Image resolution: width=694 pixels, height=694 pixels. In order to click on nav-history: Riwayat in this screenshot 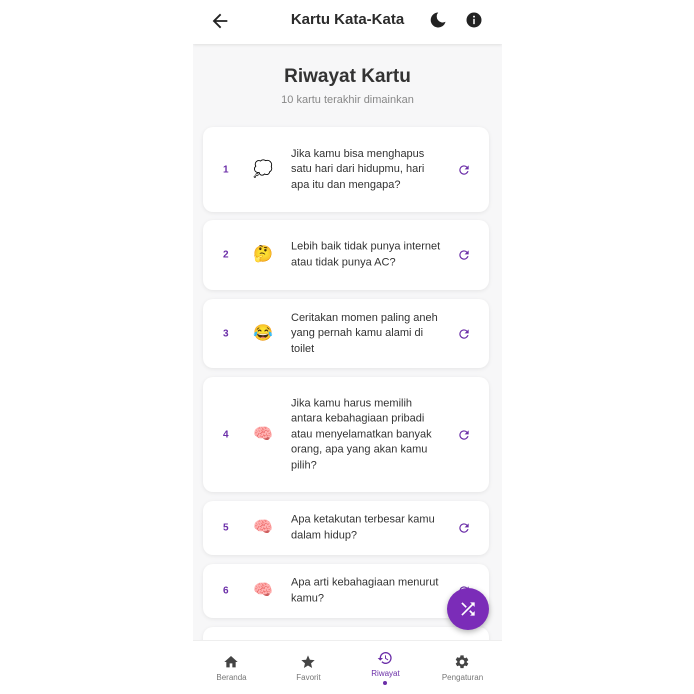, I will do `click(385, 667)`.